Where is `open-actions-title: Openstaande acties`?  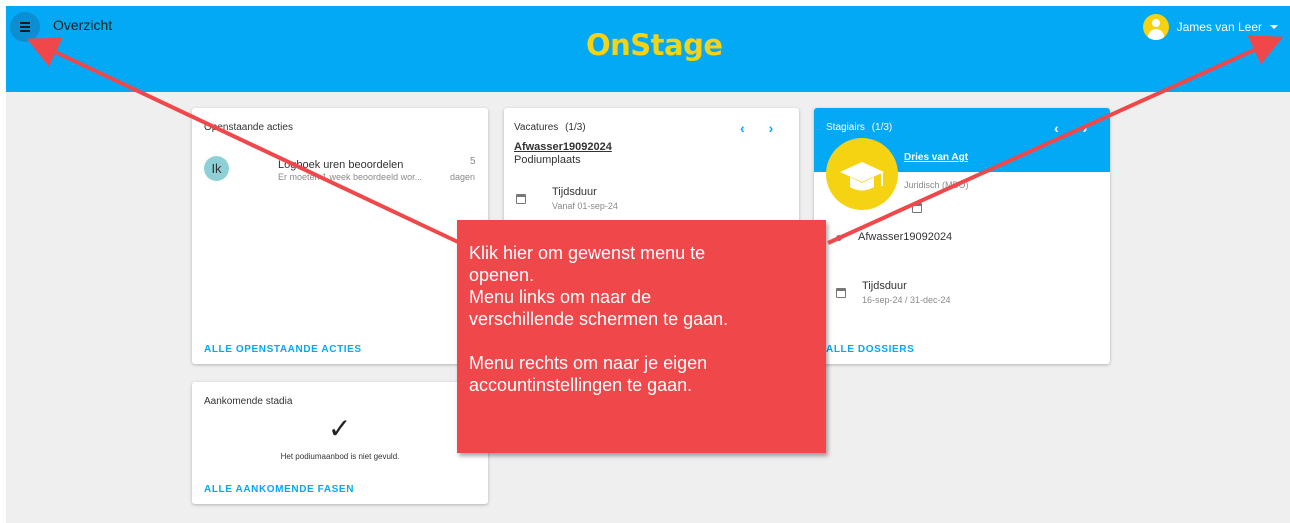 open-actions-title: Openstaande acties is located at coordinates (248, 127).